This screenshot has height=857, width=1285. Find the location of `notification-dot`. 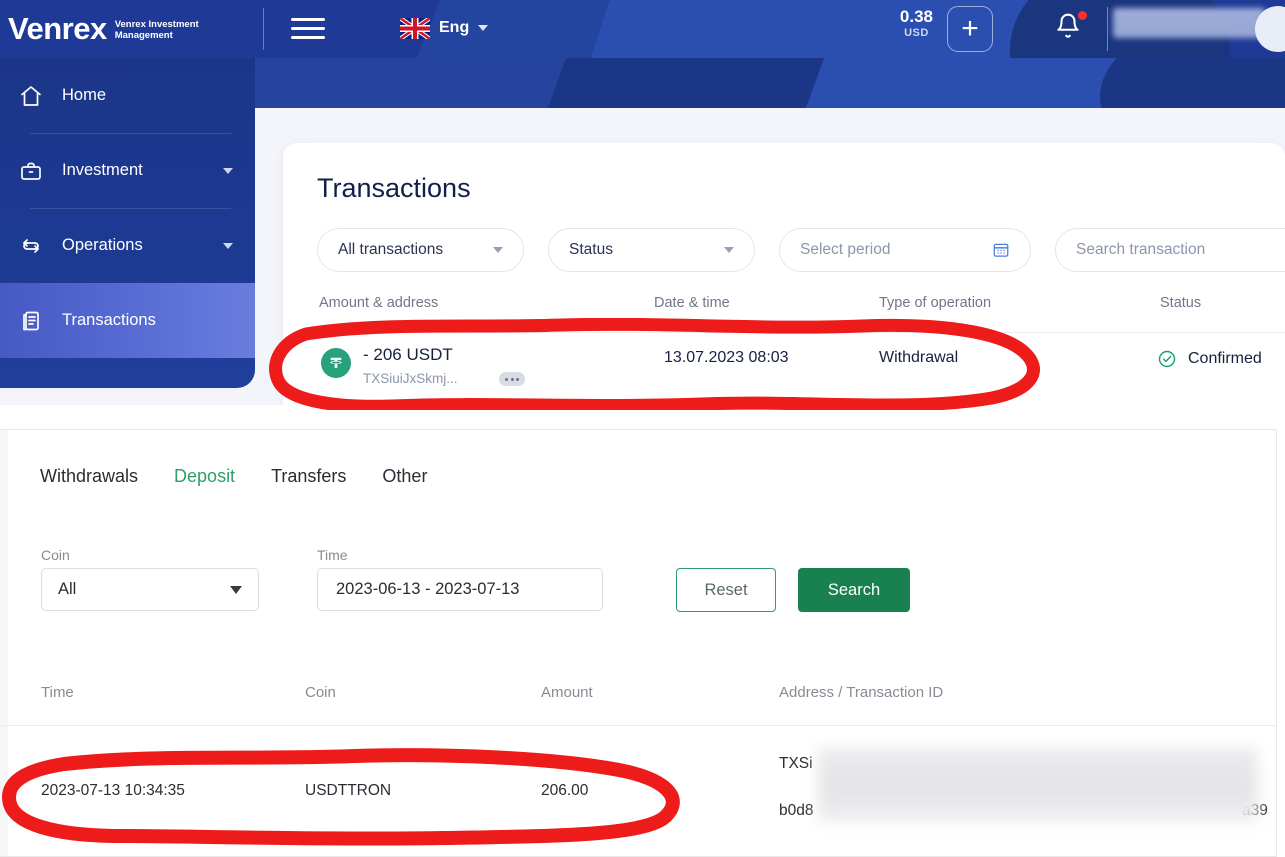

notification-dot is located at coordinates (1082, 15).